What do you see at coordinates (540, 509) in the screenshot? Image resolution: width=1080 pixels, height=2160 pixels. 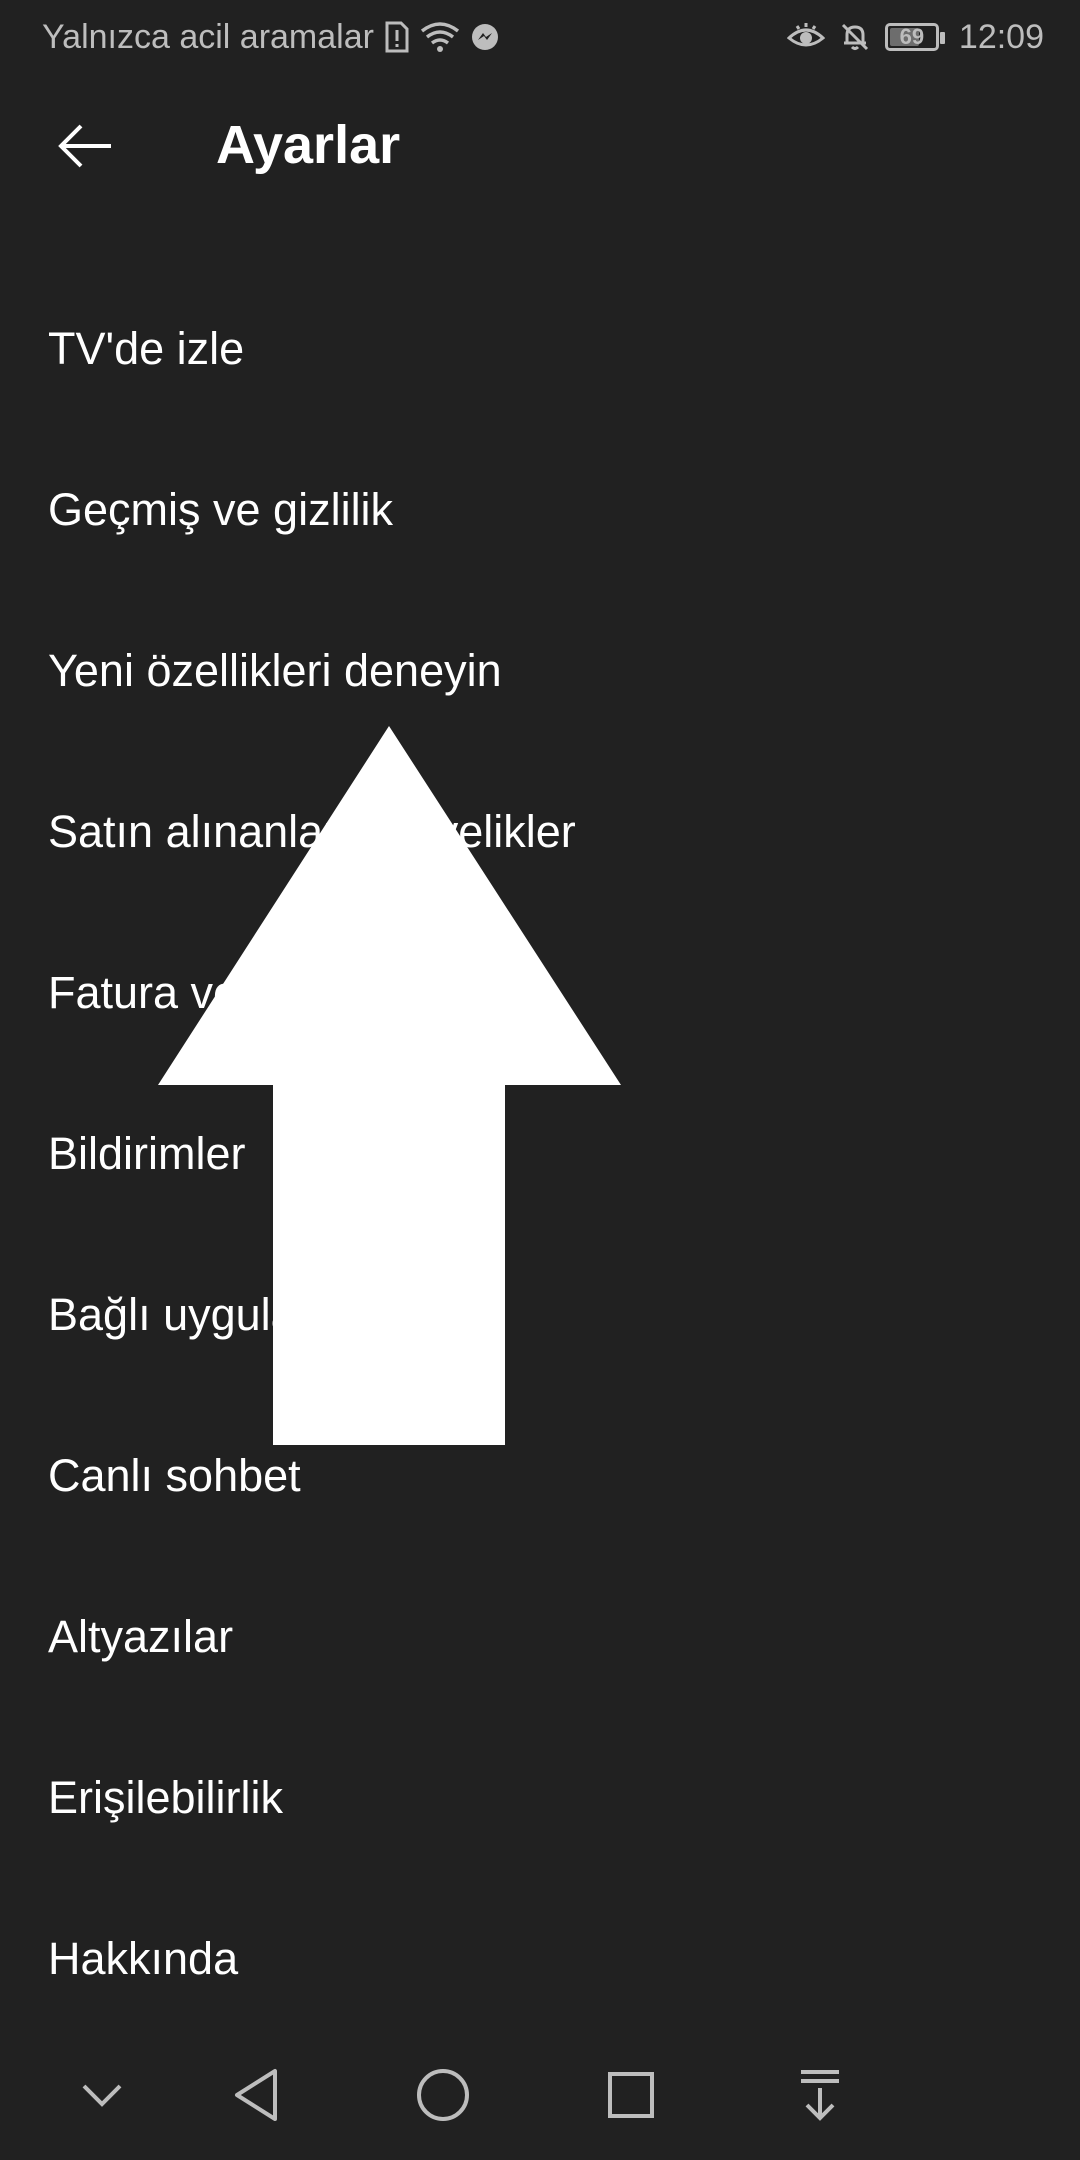 I see `settings-item-history-privacy: Geçmiş ve gizlilik` at bounding box center [540, 509].